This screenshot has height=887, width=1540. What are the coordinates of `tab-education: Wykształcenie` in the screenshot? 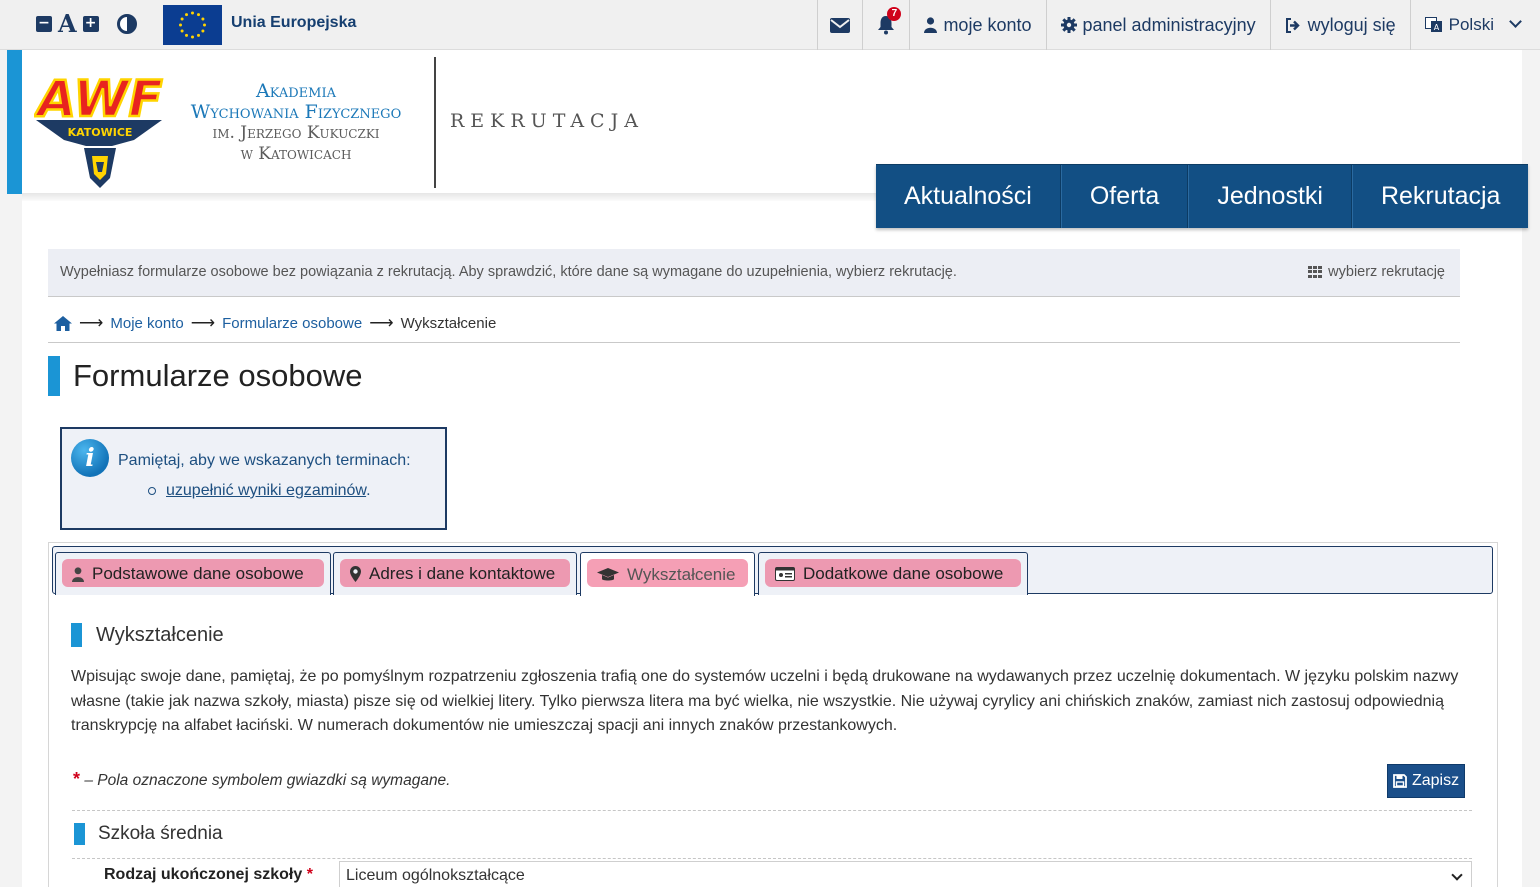 It's located at (667, 574).